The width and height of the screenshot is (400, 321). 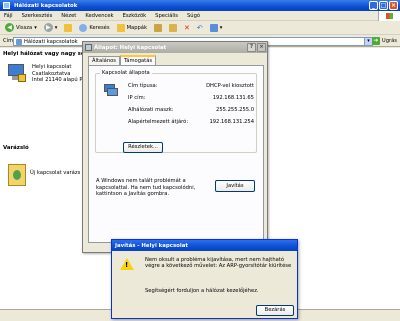 I want to click on subnet-mask-row: Alhálózati maszk: 255.255.255.0, so click(x=191, y=110).